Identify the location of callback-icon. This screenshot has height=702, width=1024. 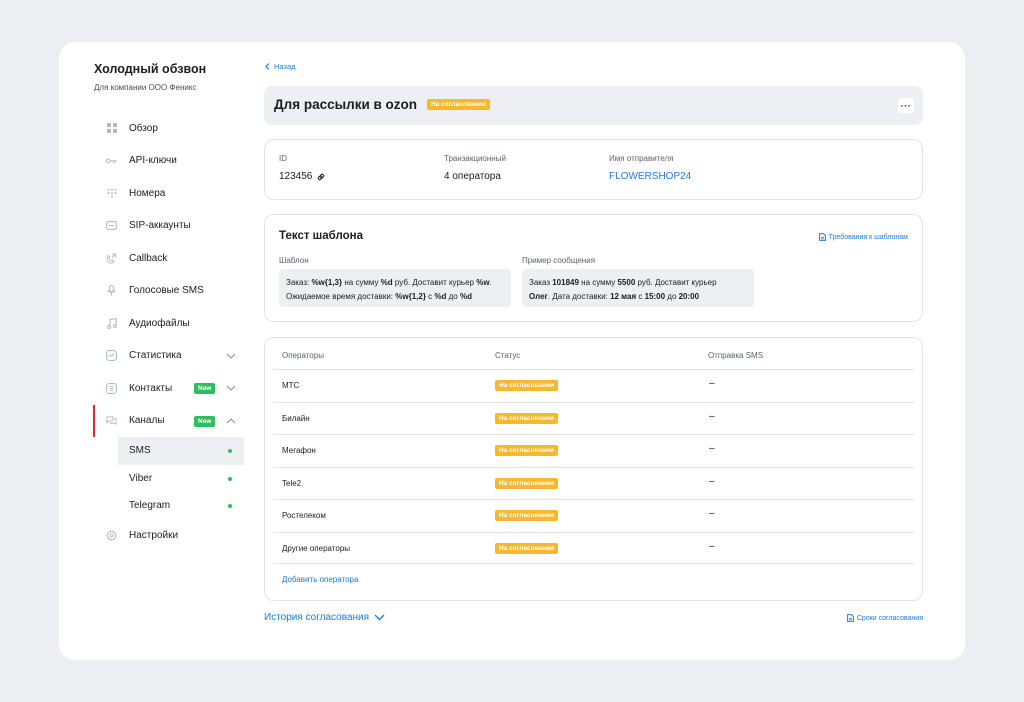
(111, 258).